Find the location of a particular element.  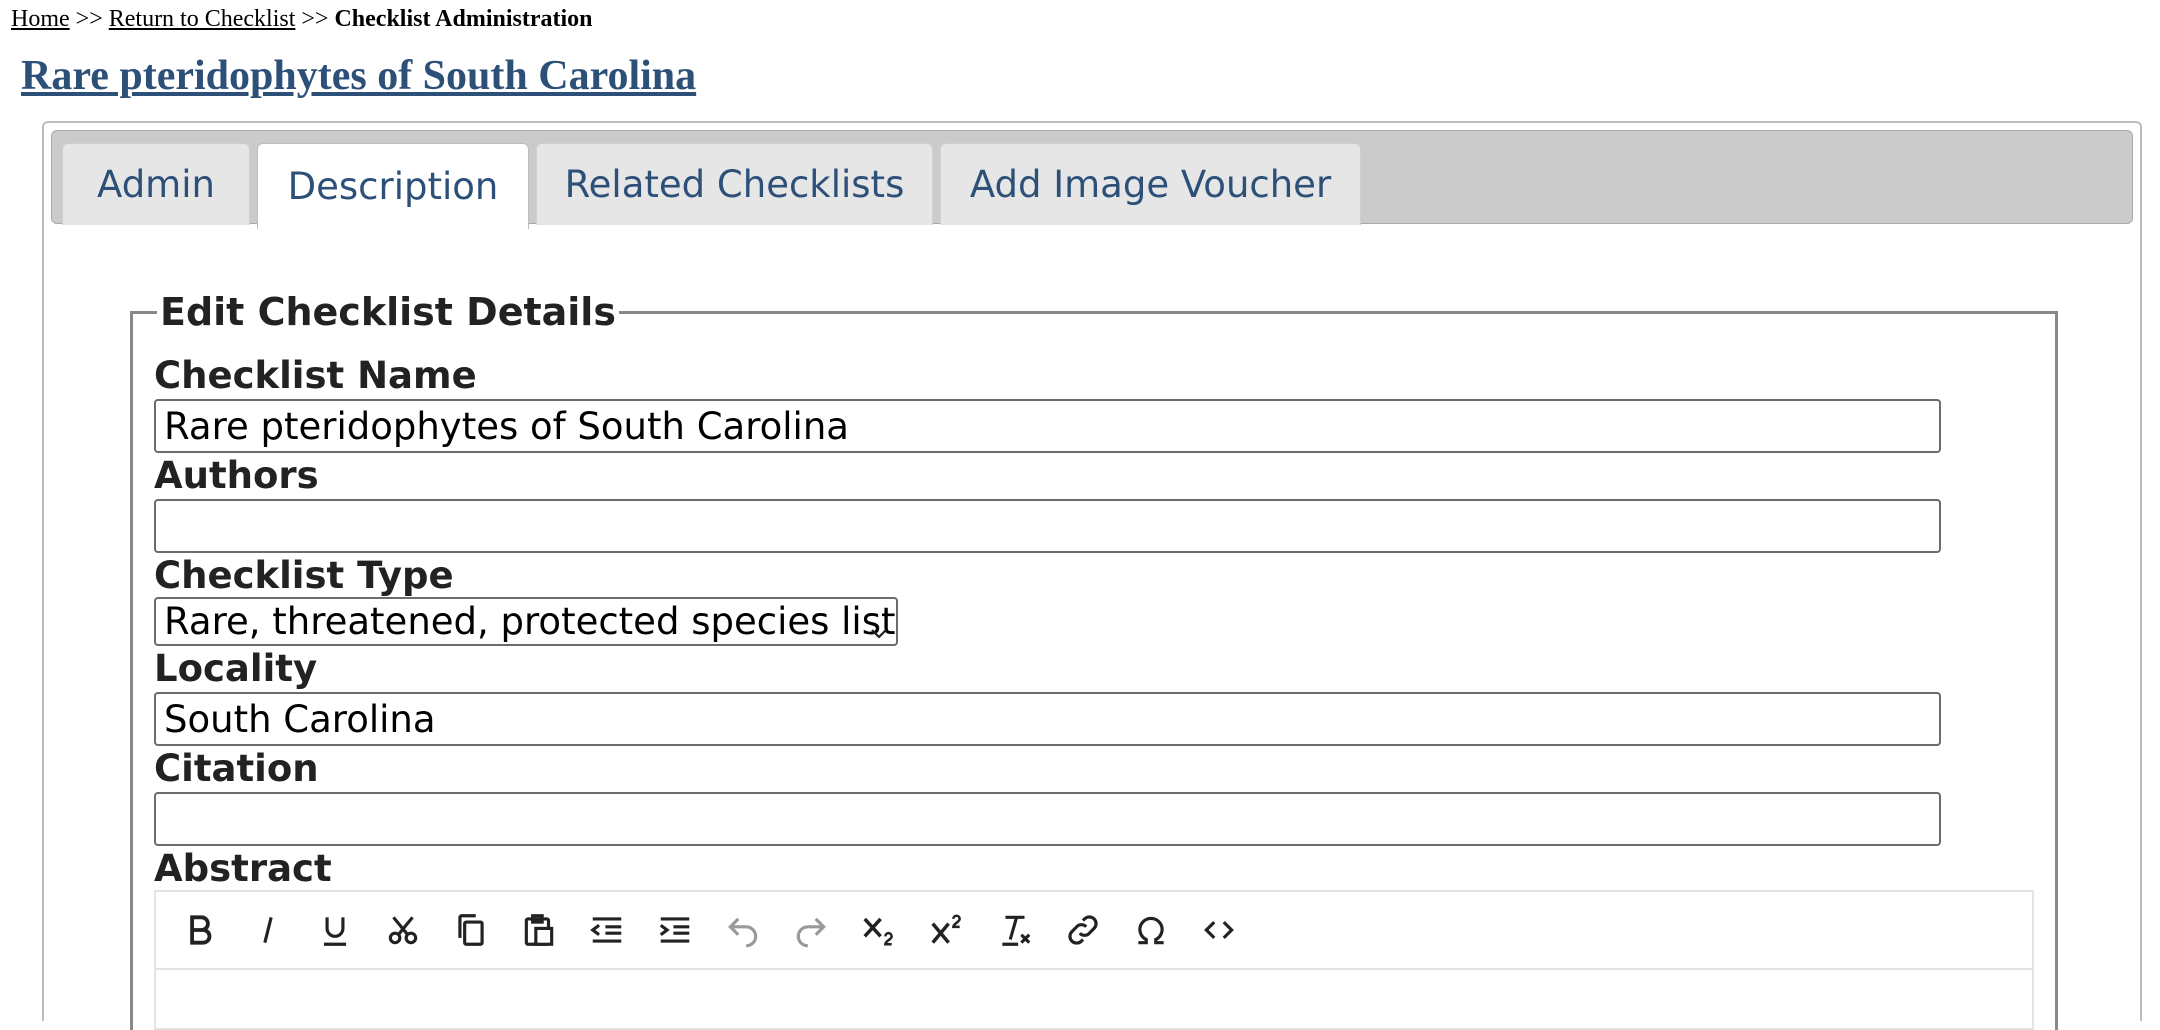

editor-toolbar is located at coordinates (1094, 931).